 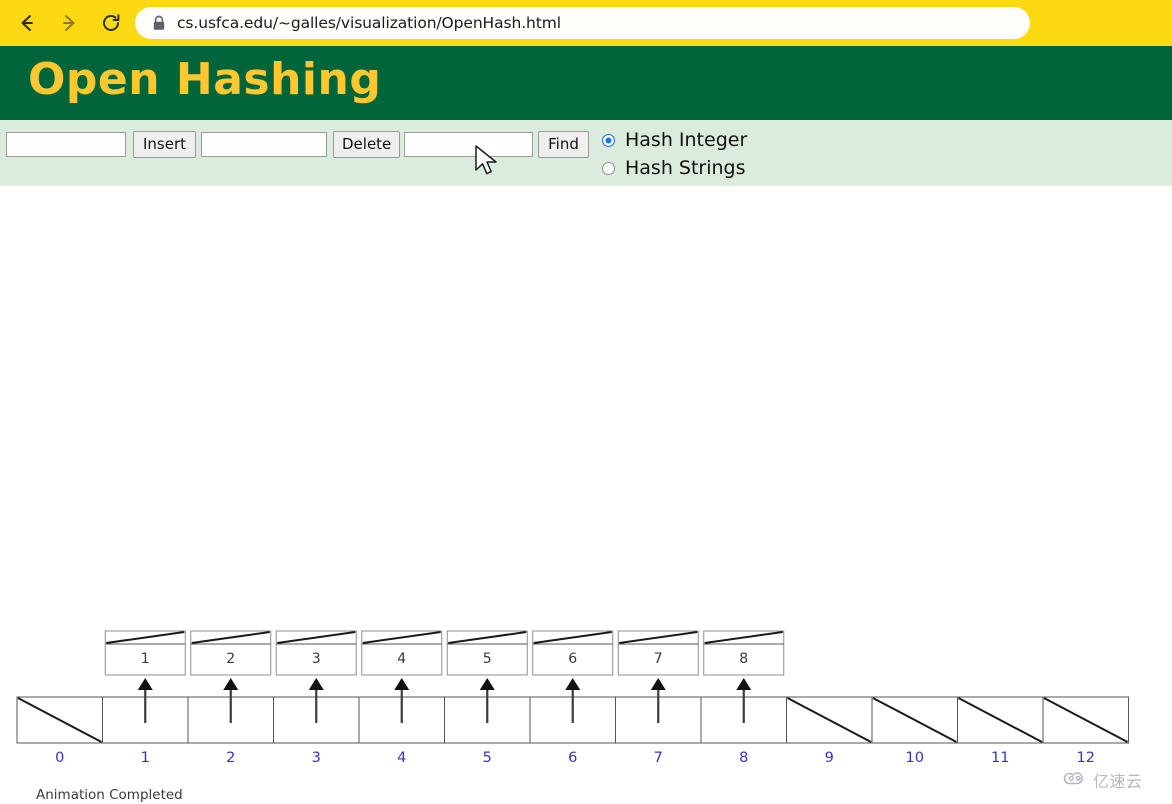 I want to click on reload-button, so click(x=111, y=23).